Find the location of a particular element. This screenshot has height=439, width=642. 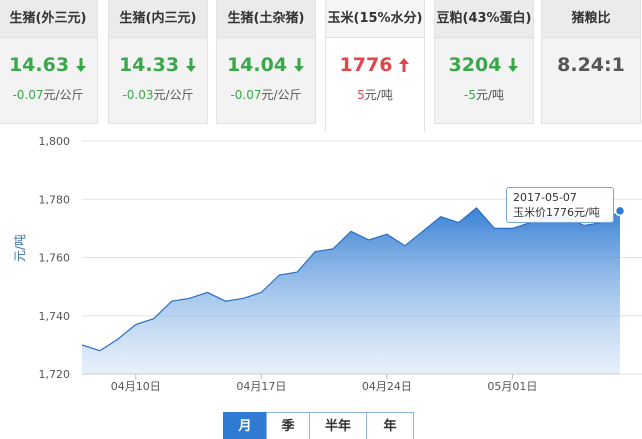

y-axis-label: 元/吨 is located at coordinates (20, 248).